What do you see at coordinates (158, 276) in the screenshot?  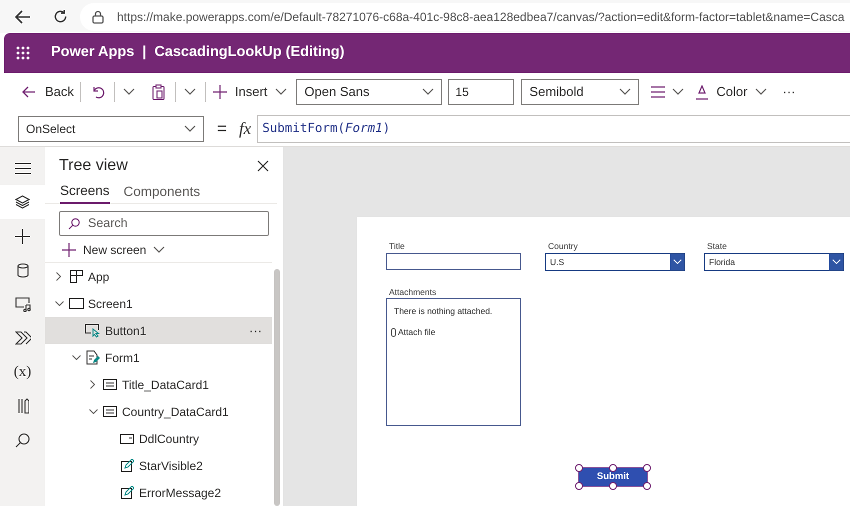 I see `tree-item: App` at bounding box center [158, 276].